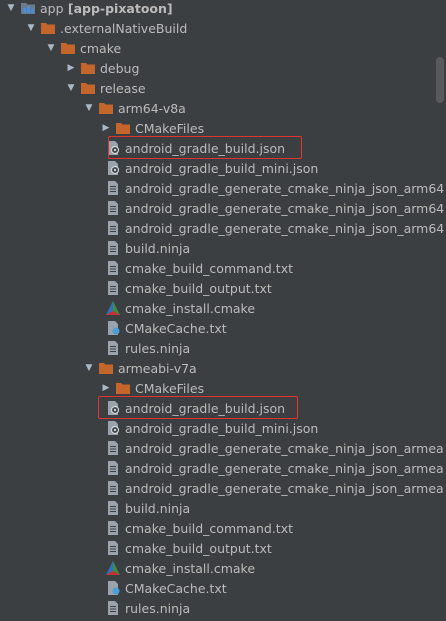  Describe the element at coordinates (223, 368) in the screenshot. I see `tree-row: ▼ armeabi-v7a` at that location.